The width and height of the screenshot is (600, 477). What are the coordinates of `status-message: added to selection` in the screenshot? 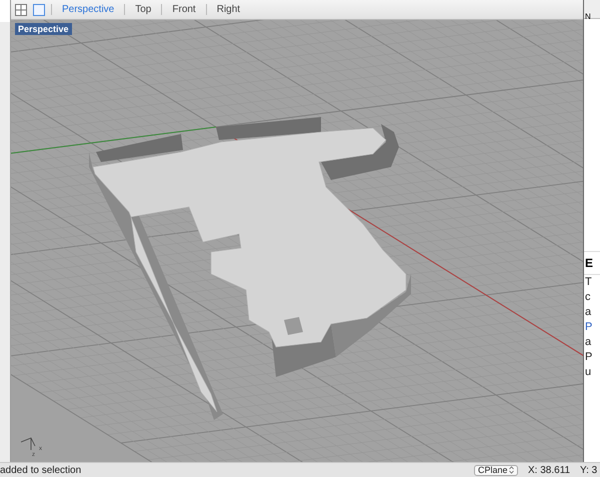 It's located at (41, 470).